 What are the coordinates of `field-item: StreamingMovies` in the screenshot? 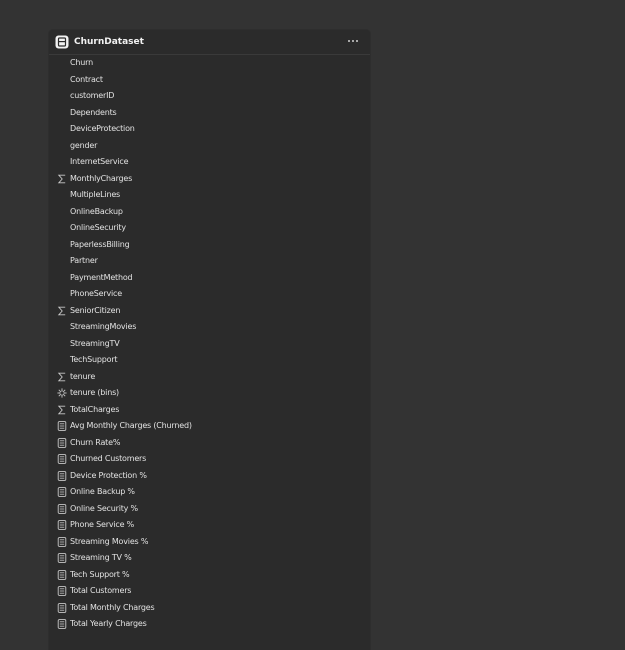 It's located at (209, 327).